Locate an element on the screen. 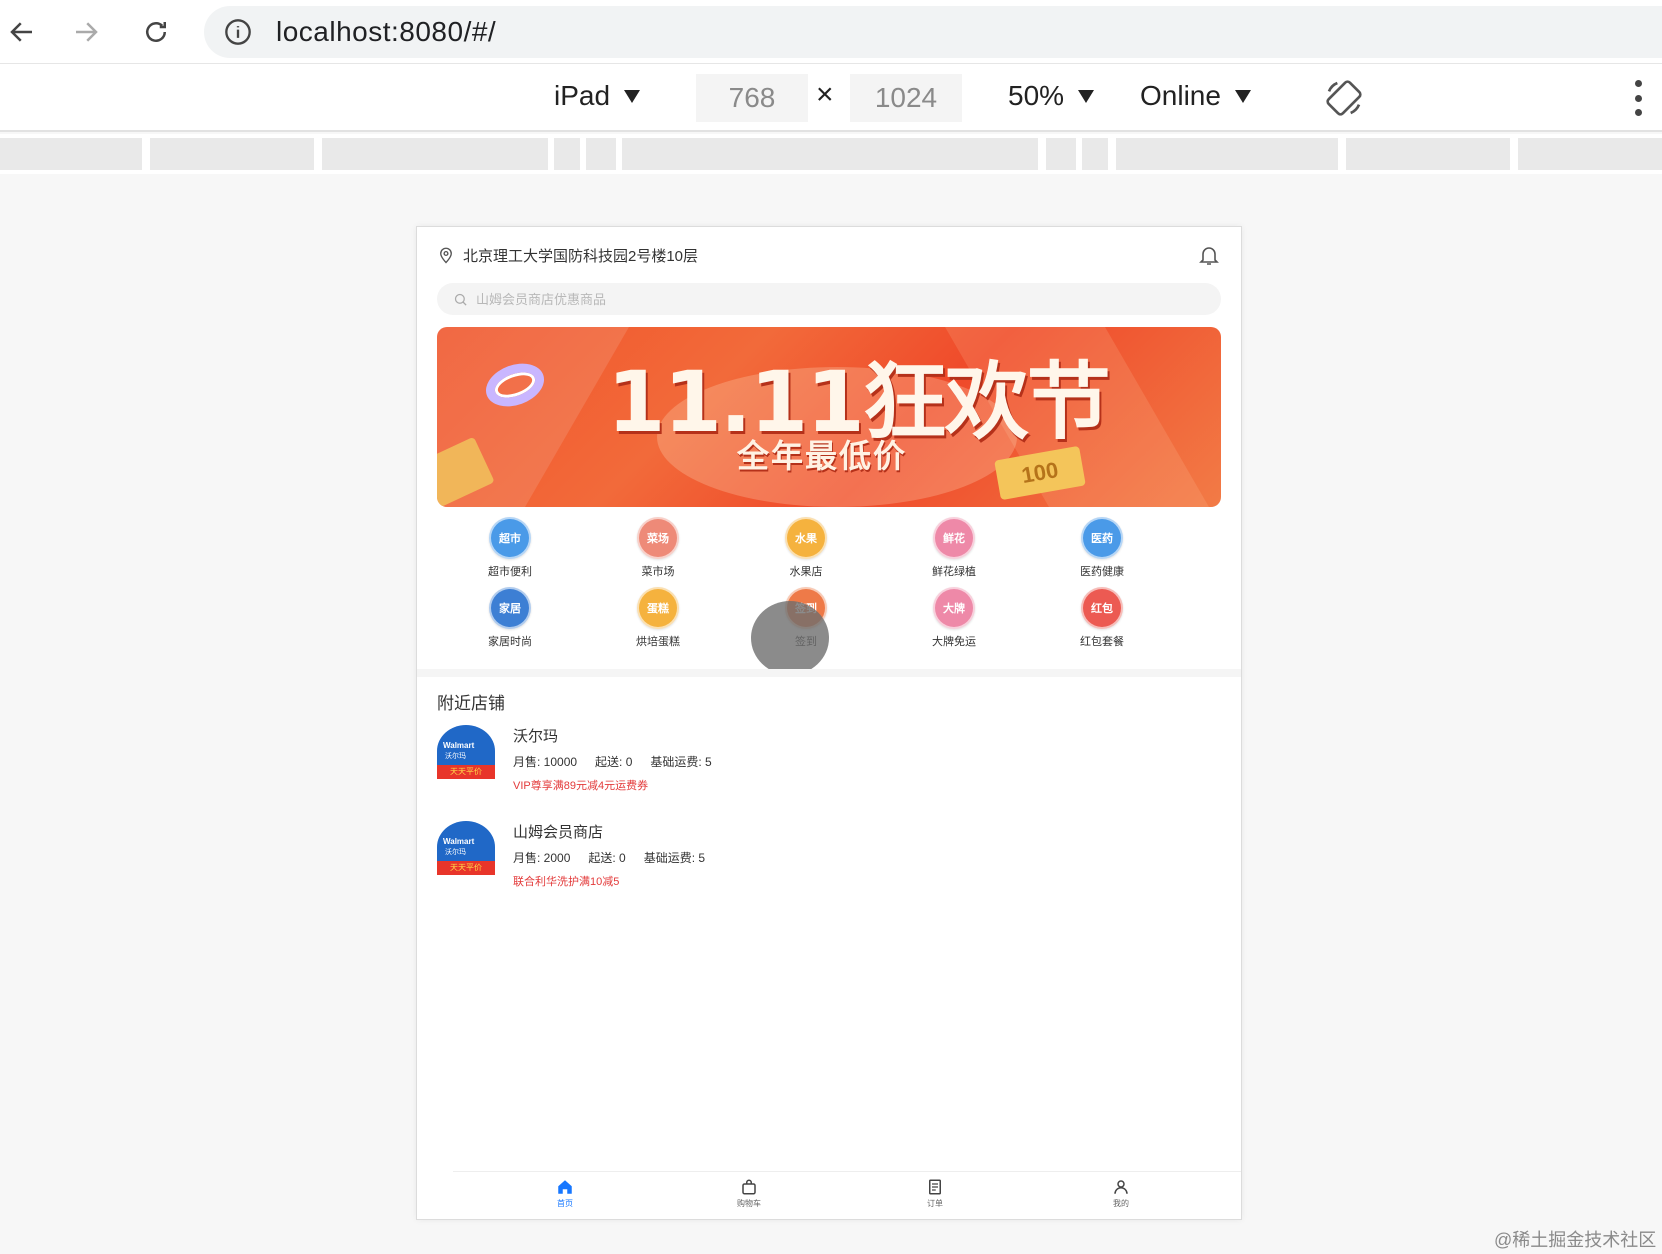 The height and width of the screenshot is (1254, 1662). arrow-left-icon is located at coordinates (21, 32).